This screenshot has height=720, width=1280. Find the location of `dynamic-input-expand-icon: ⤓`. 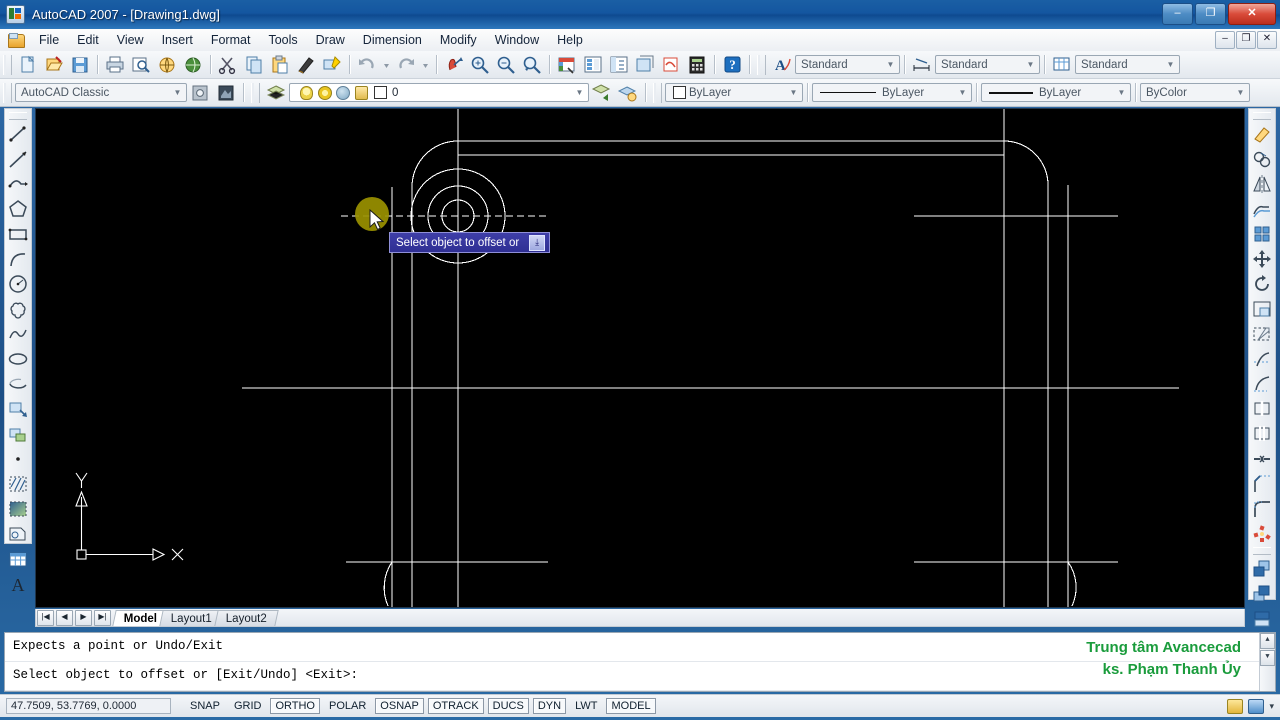

dynamic-input-expand-icon: ⤓ is located at coordinates (537, 242).